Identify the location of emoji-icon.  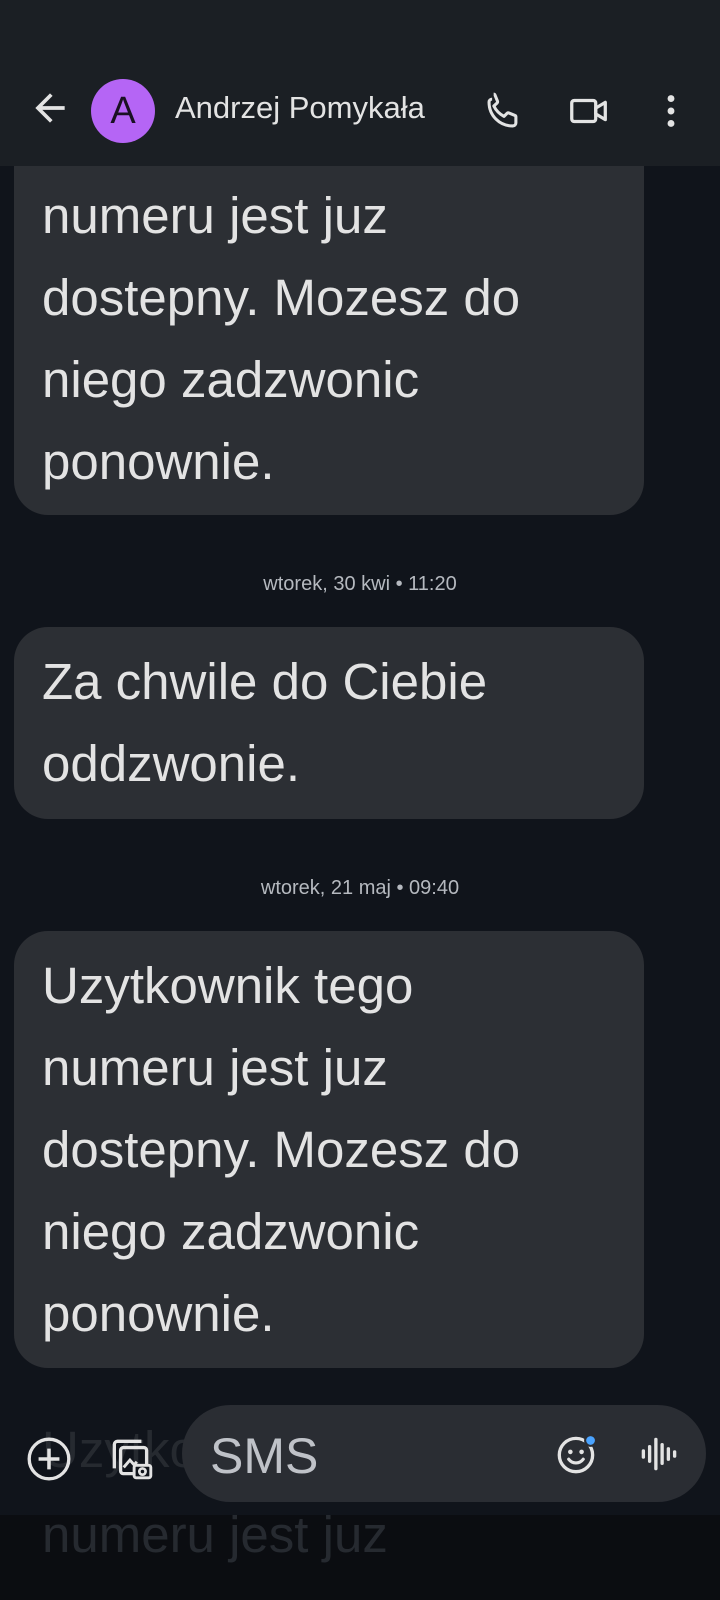
(577, 1454).